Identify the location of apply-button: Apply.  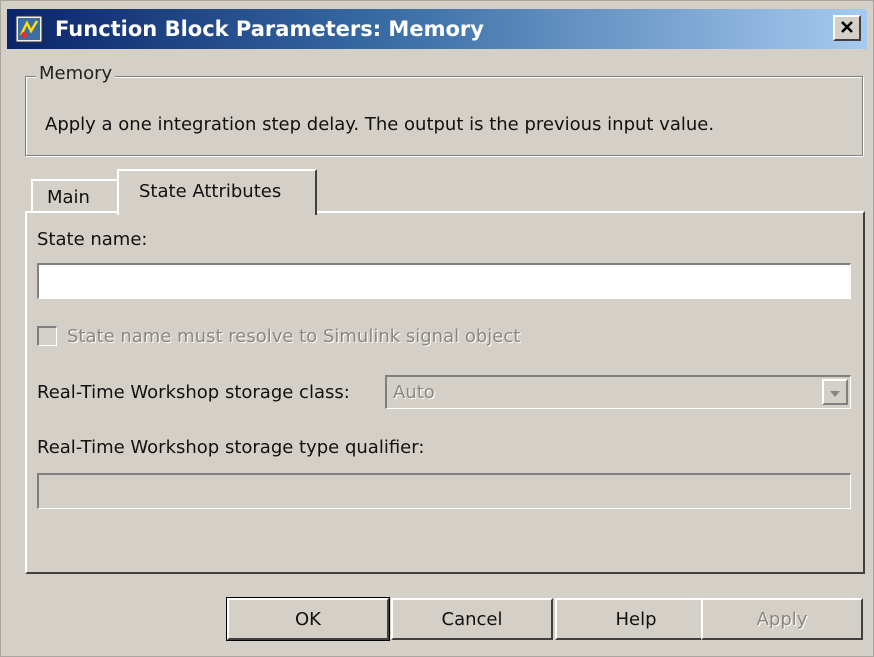
(782, 619).